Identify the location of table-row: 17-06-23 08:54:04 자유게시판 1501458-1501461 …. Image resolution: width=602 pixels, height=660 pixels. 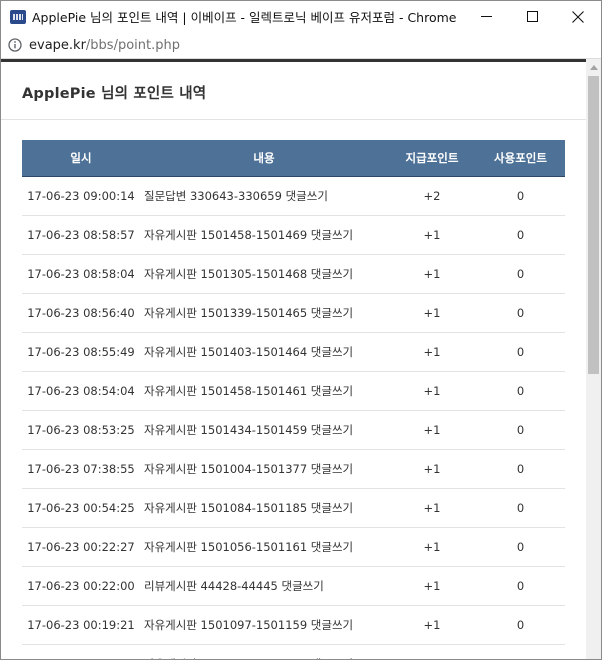
(293, 391).